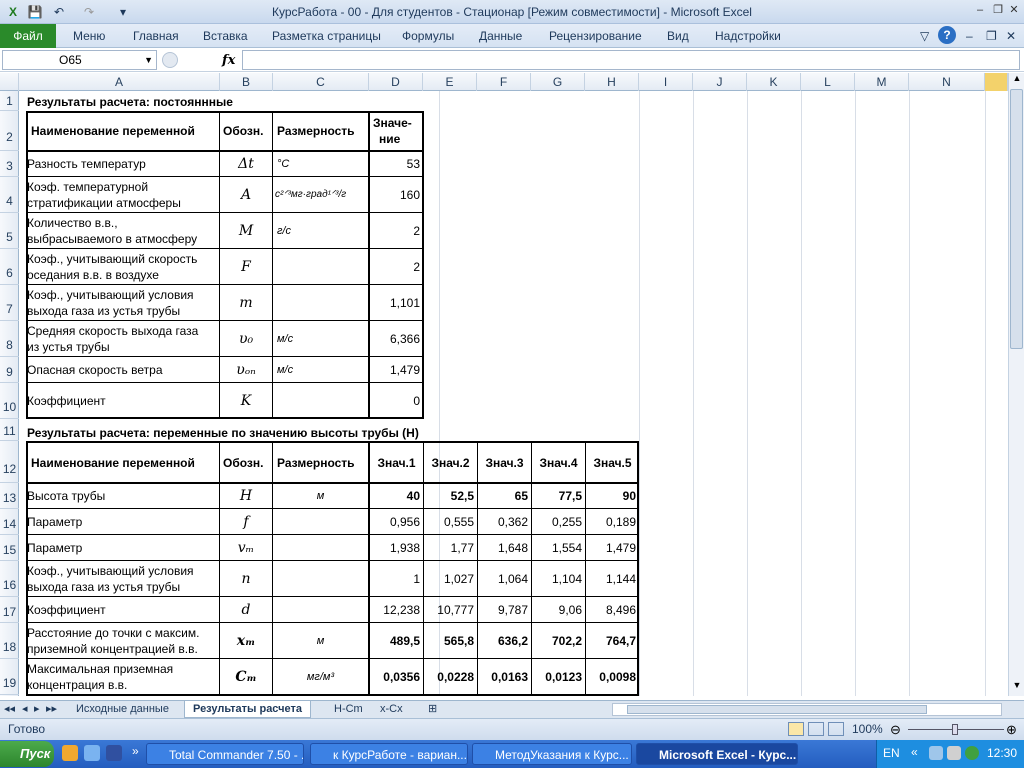  I want to click on column-header: D, so click(396, 82).